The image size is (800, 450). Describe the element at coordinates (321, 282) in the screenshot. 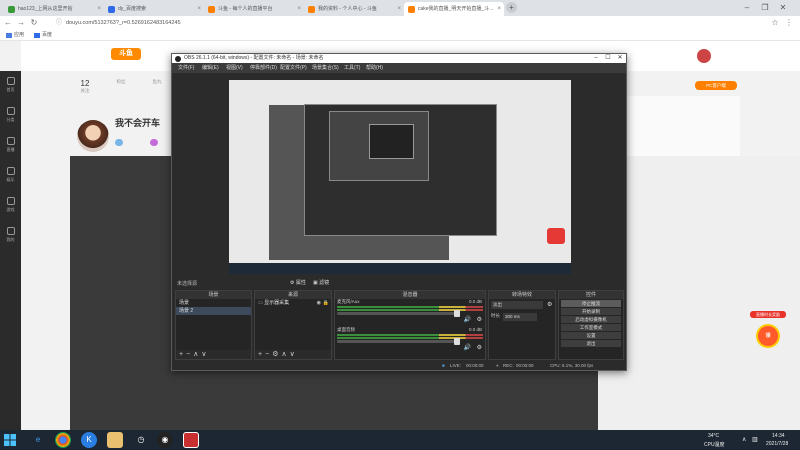

I see `filters-button: ▣ 滤镜` at that location.